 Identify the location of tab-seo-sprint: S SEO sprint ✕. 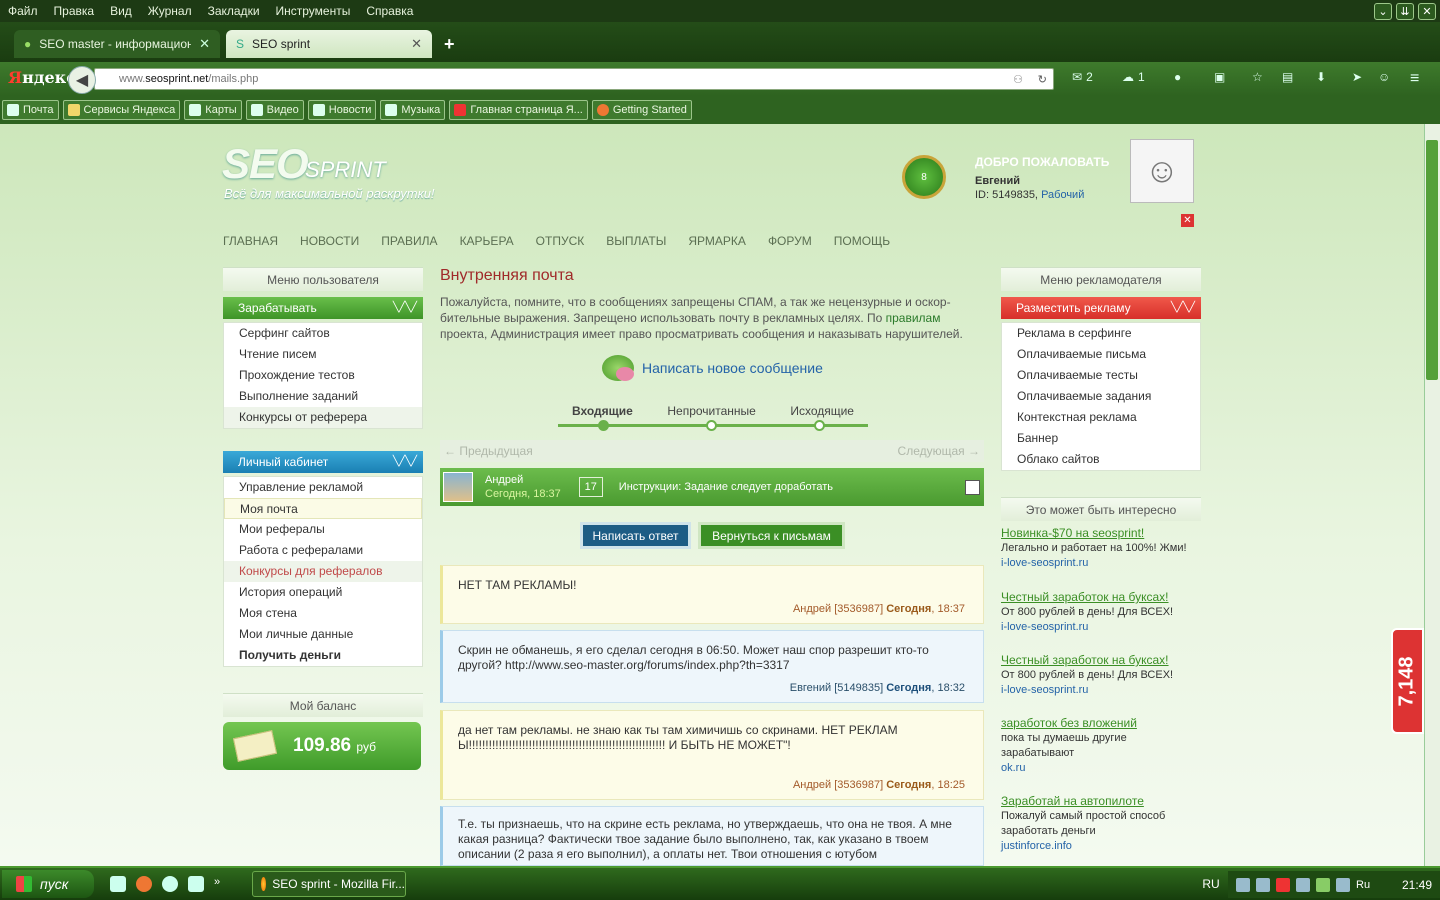
(329, 44).